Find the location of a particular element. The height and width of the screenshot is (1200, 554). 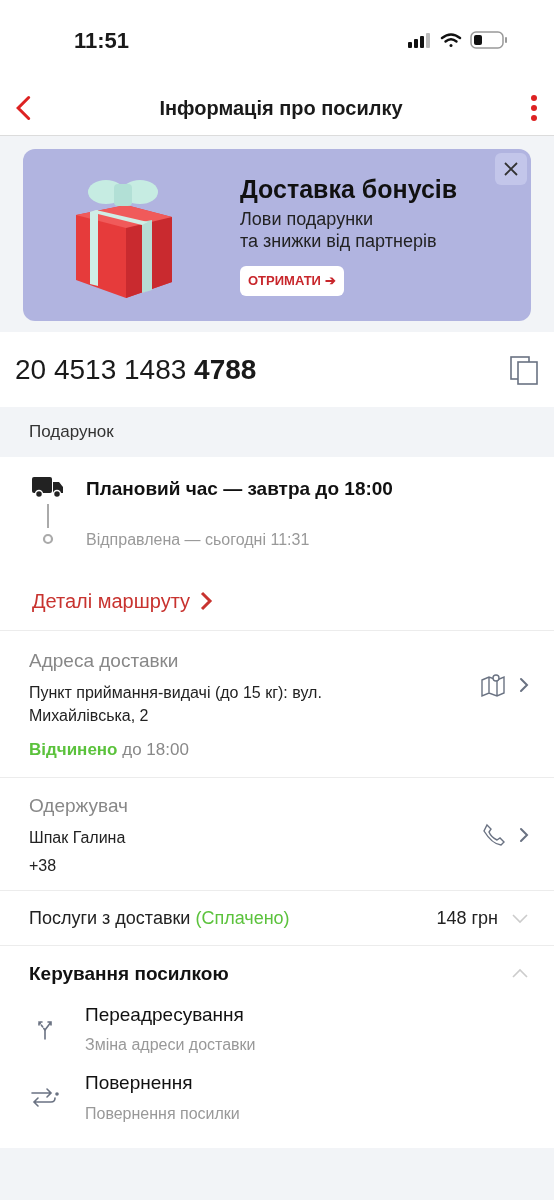

action-title: Повернення is located at coordinates (139, 1083).